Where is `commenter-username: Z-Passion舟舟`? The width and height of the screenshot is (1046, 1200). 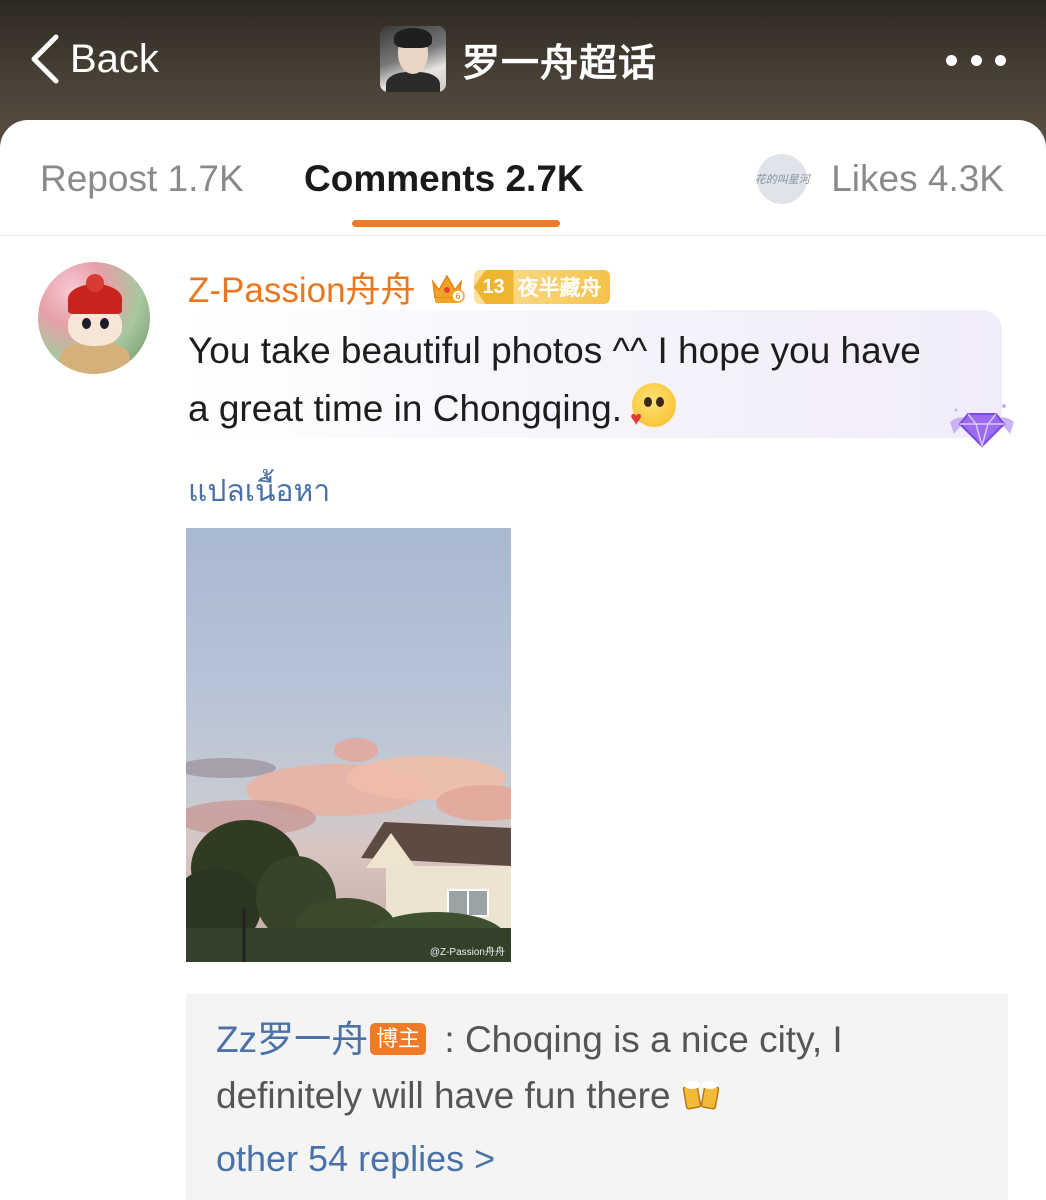 commenter-username: Z-Passion舟舟 is located at coordinates (302, 287).